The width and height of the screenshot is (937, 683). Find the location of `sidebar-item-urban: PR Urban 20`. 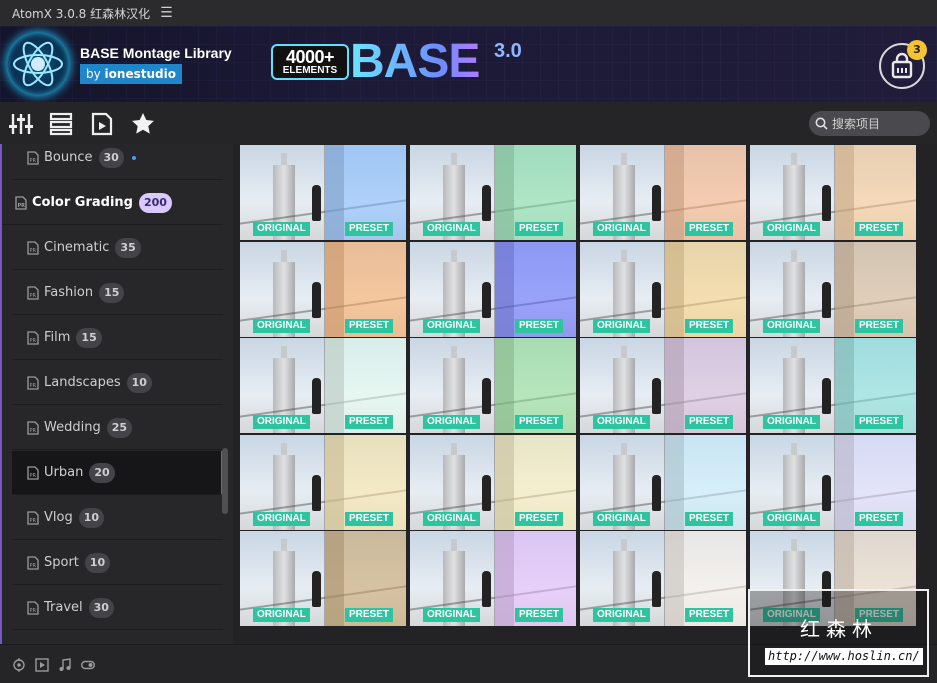

sidebar-item-urban: PR Urban 20 is located at coordinates (117, 473).